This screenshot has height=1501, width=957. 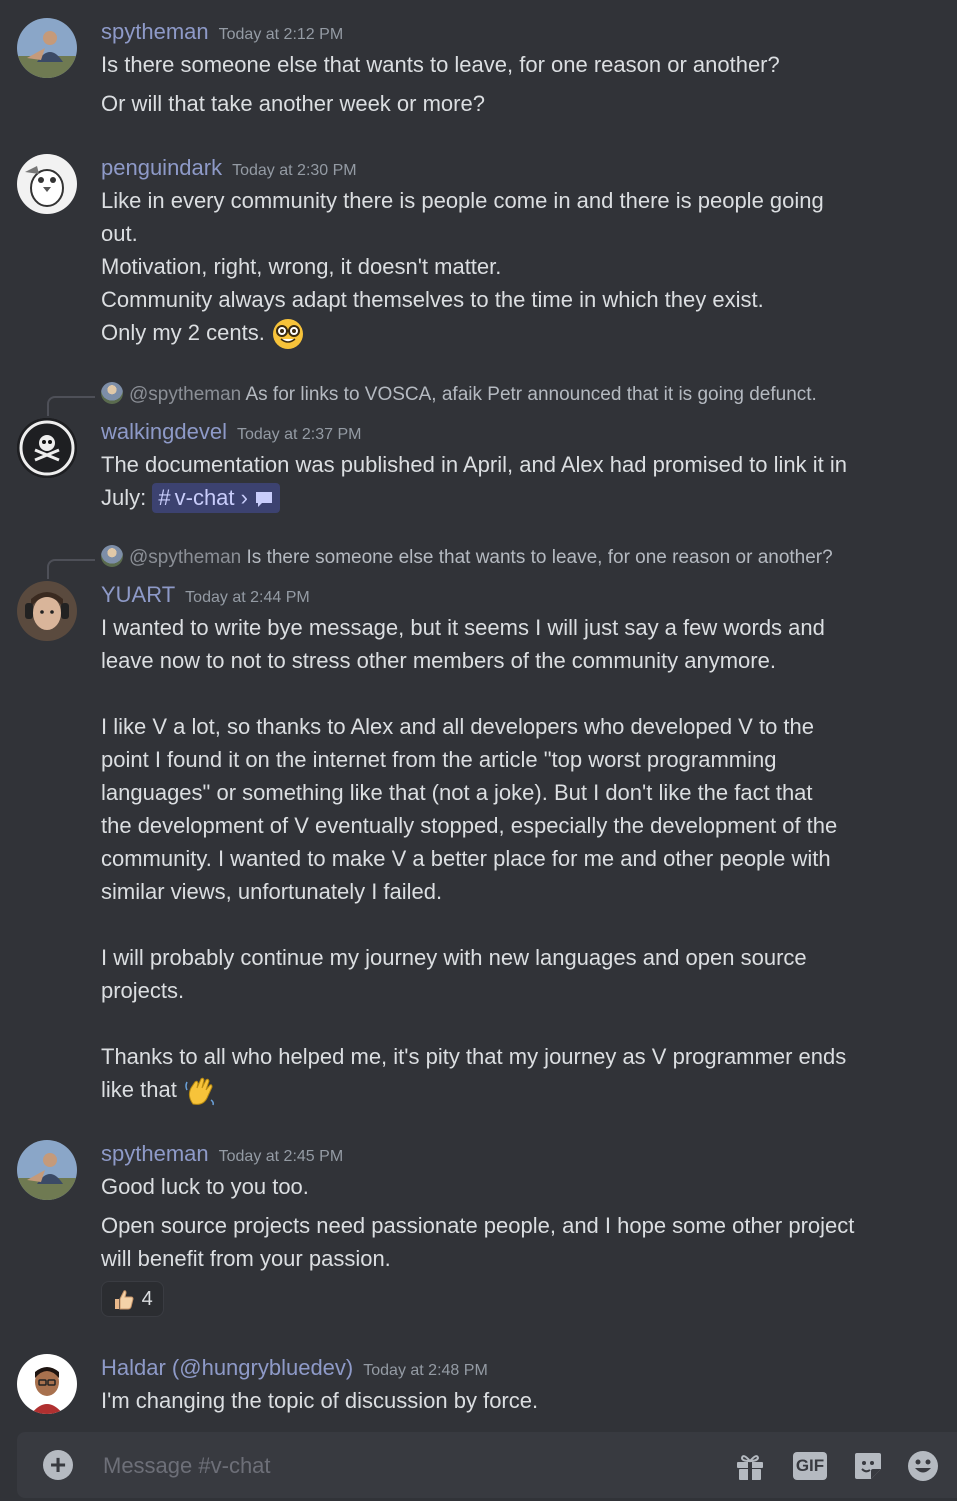 What do you see at coordinates (124, 1299) in the screenshot?
I see `thumbs-up-icon` at bounding box center [124, 1299].